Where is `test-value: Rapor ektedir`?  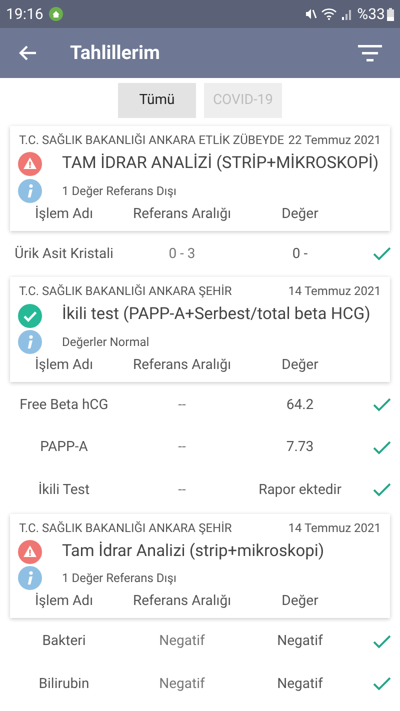 test-value: Rapor ektedir is located at coordinates (300, 490).